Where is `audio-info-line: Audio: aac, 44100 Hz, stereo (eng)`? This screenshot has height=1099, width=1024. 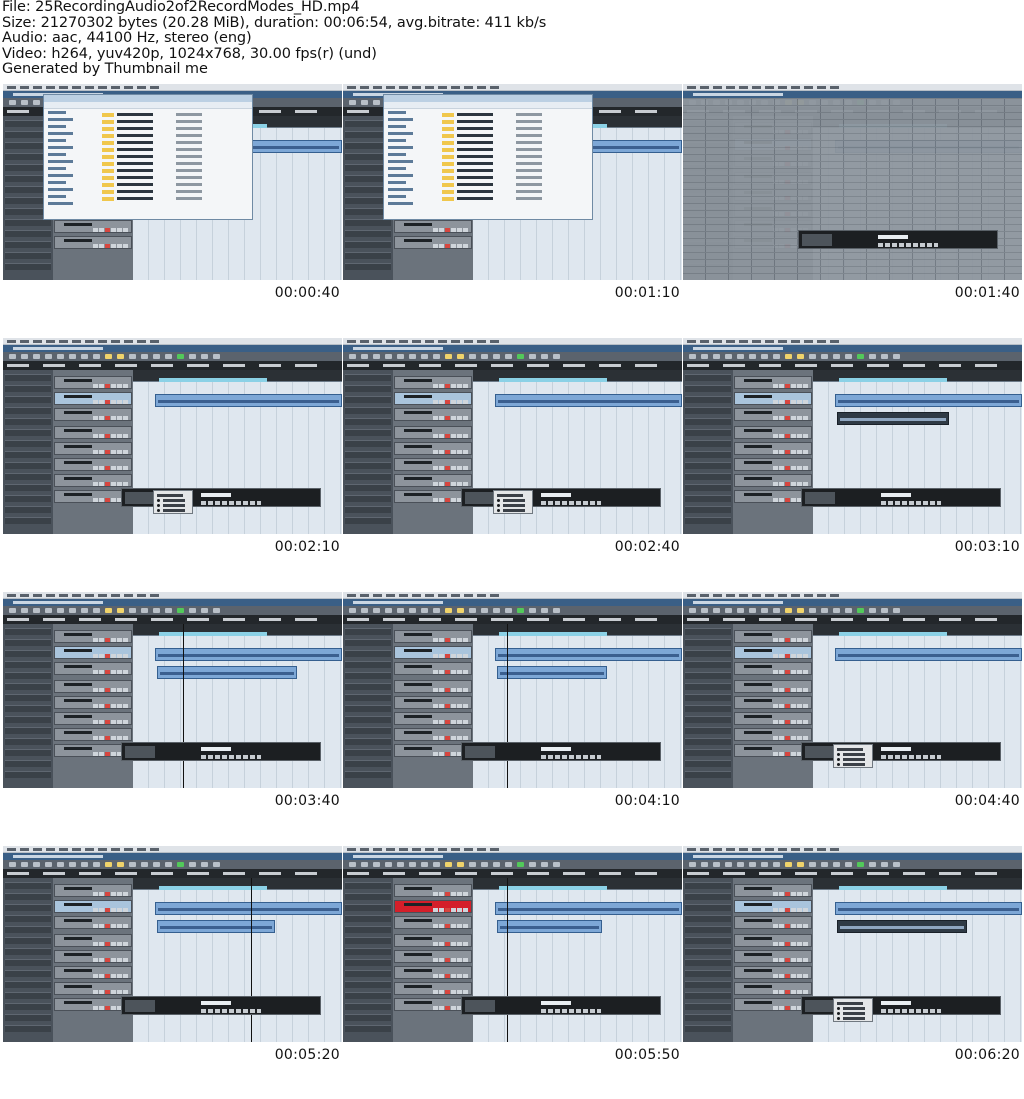
audio-info-line: Audio: aac, 44100 Hz, stereo (eng) is located at coordinates (127, 38).